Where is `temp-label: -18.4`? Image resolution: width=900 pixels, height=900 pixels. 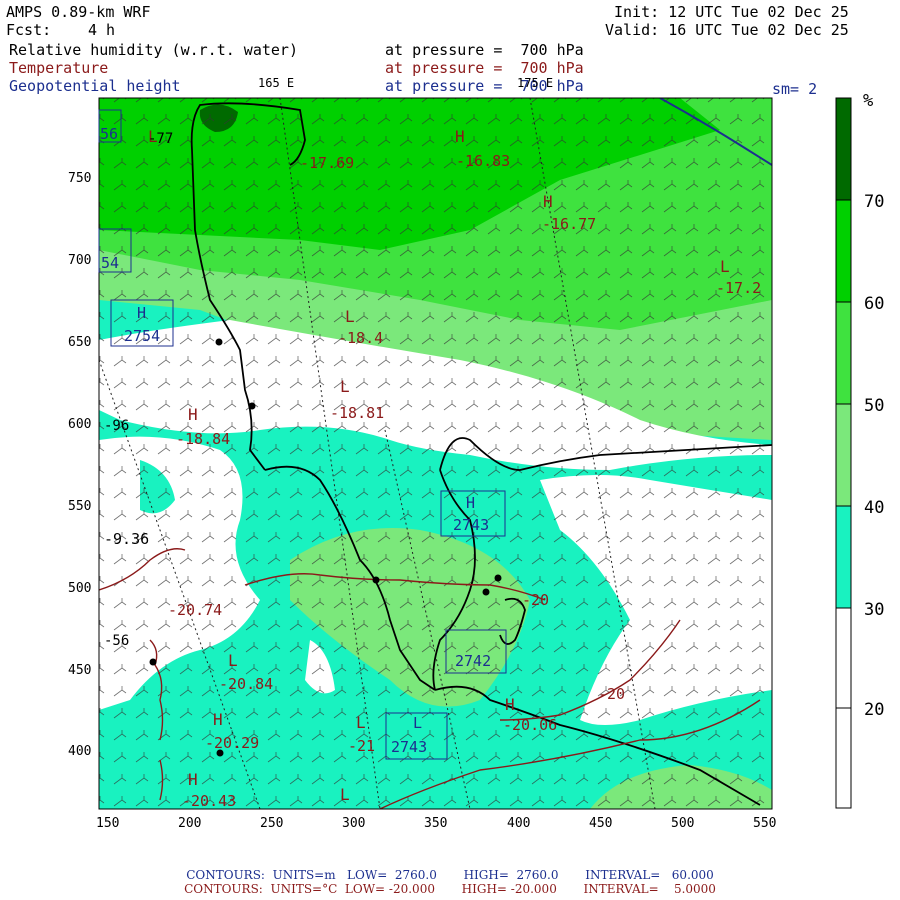
temp-label: -18.4 is located at coordinates (360, 338).